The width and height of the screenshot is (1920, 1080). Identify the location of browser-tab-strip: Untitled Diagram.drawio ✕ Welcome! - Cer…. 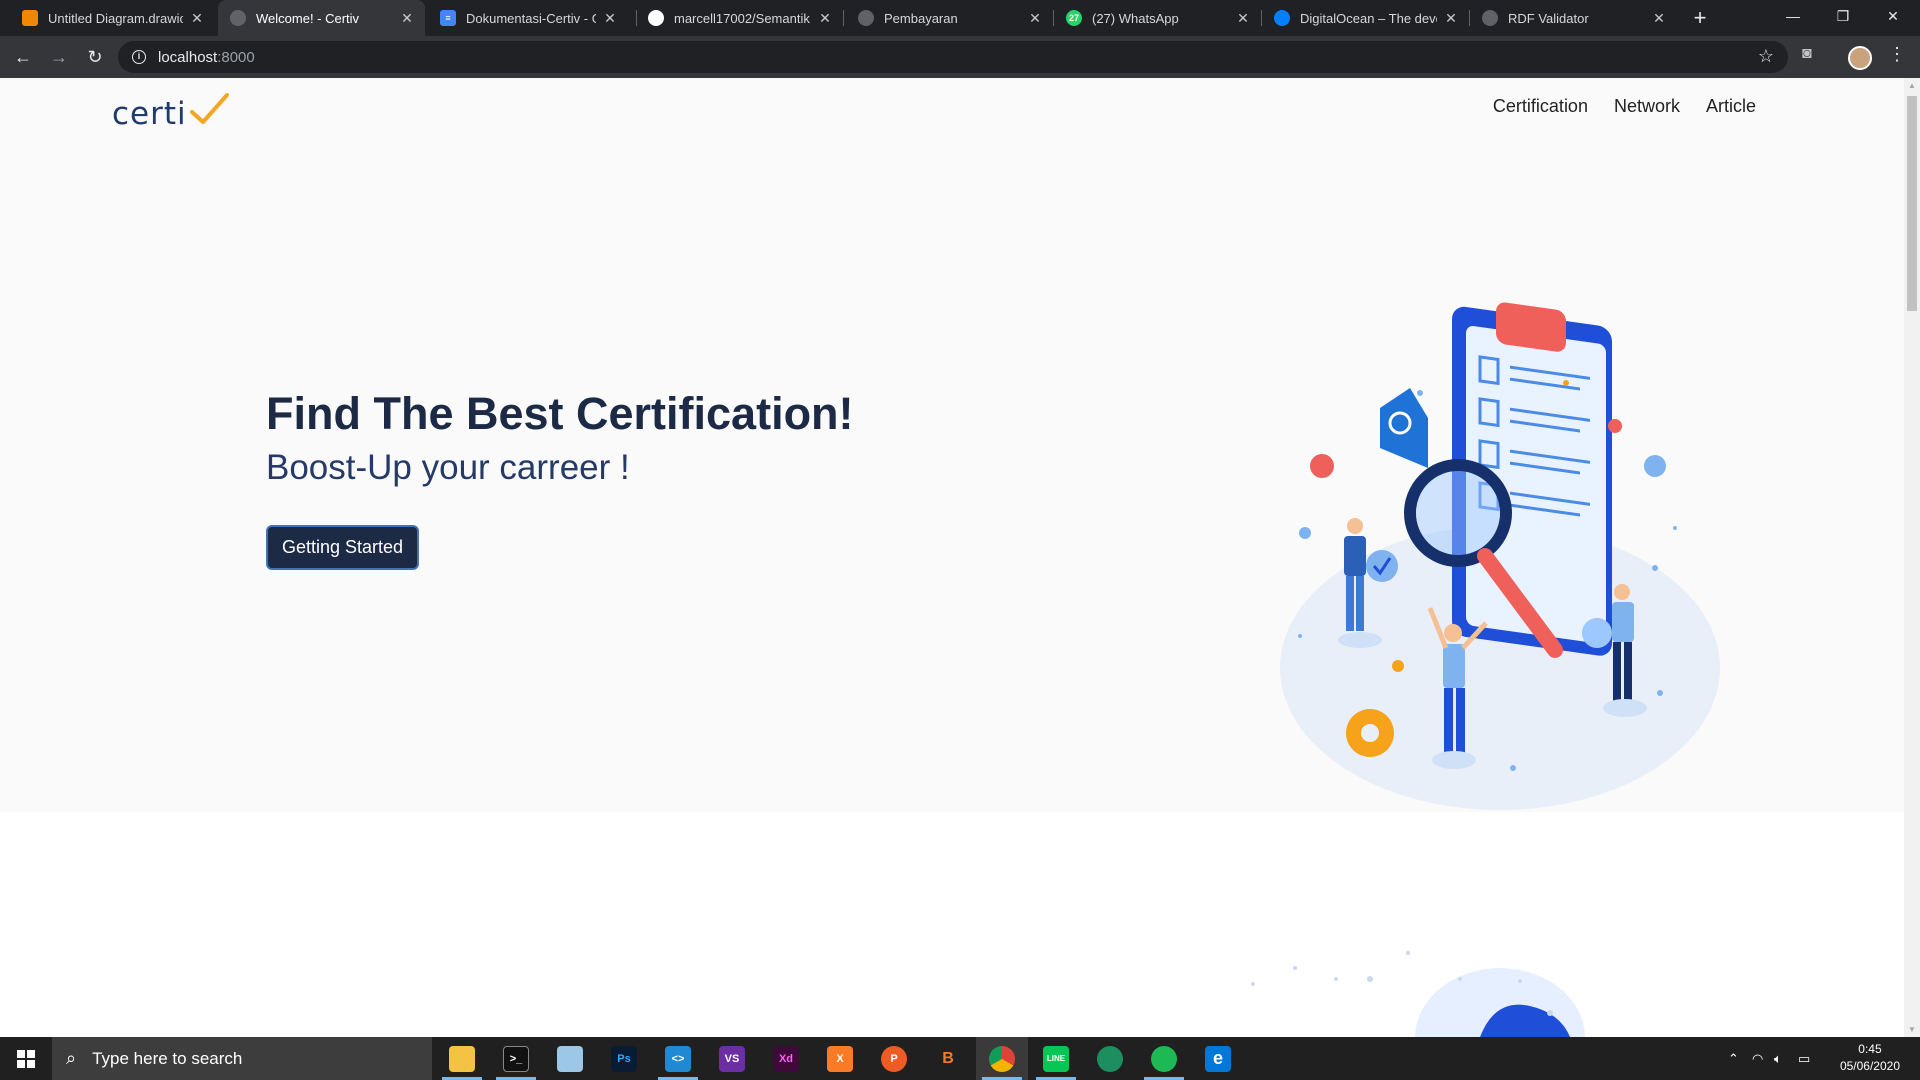
(960, 18).